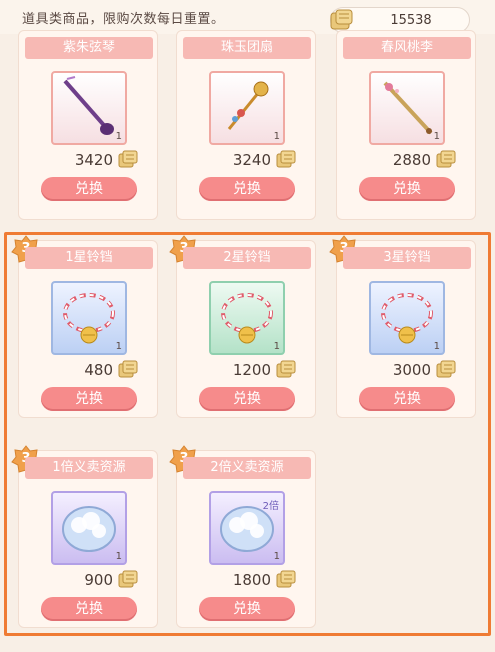 The image size is (495, 652). I want to click on item-price: 1800, so click(251, 580).